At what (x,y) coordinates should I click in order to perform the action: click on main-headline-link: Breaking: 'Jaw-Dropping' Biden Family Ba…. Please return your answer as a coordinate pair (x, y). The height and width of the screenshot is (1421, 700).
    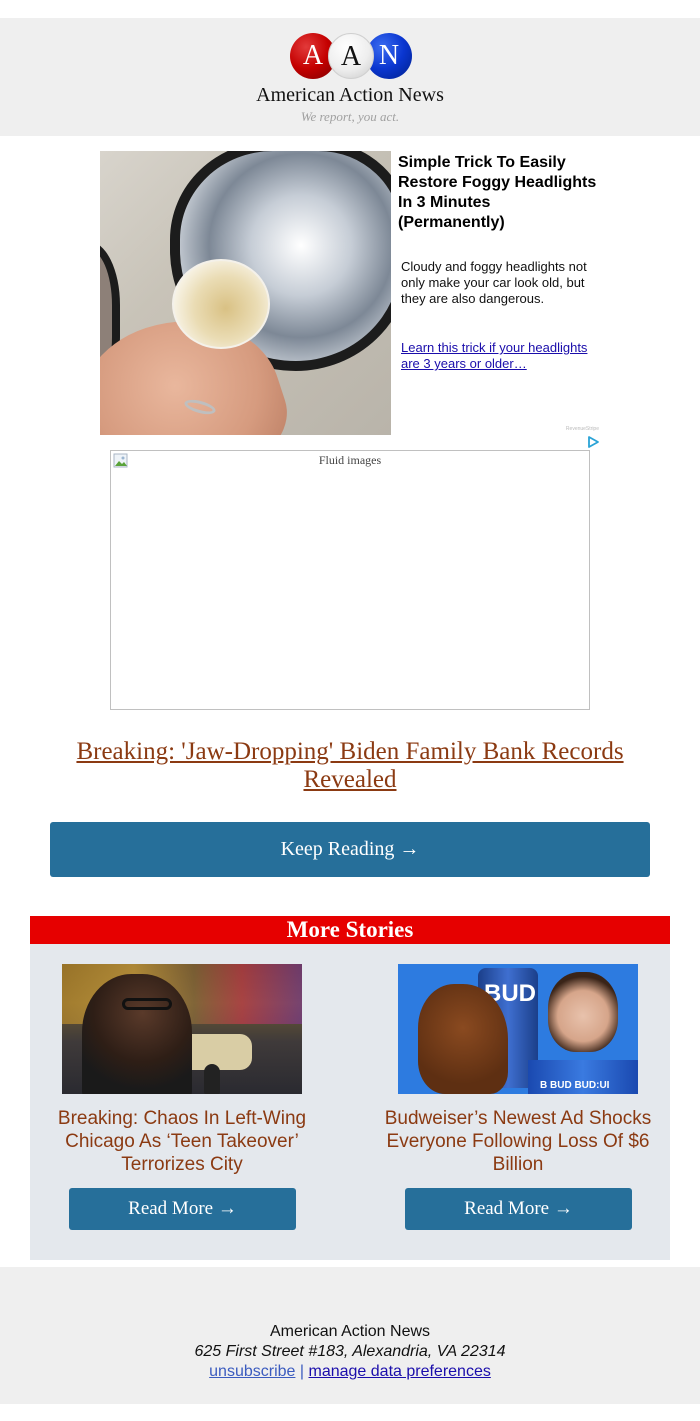
    Looking at the image, I should click on (350, 766).